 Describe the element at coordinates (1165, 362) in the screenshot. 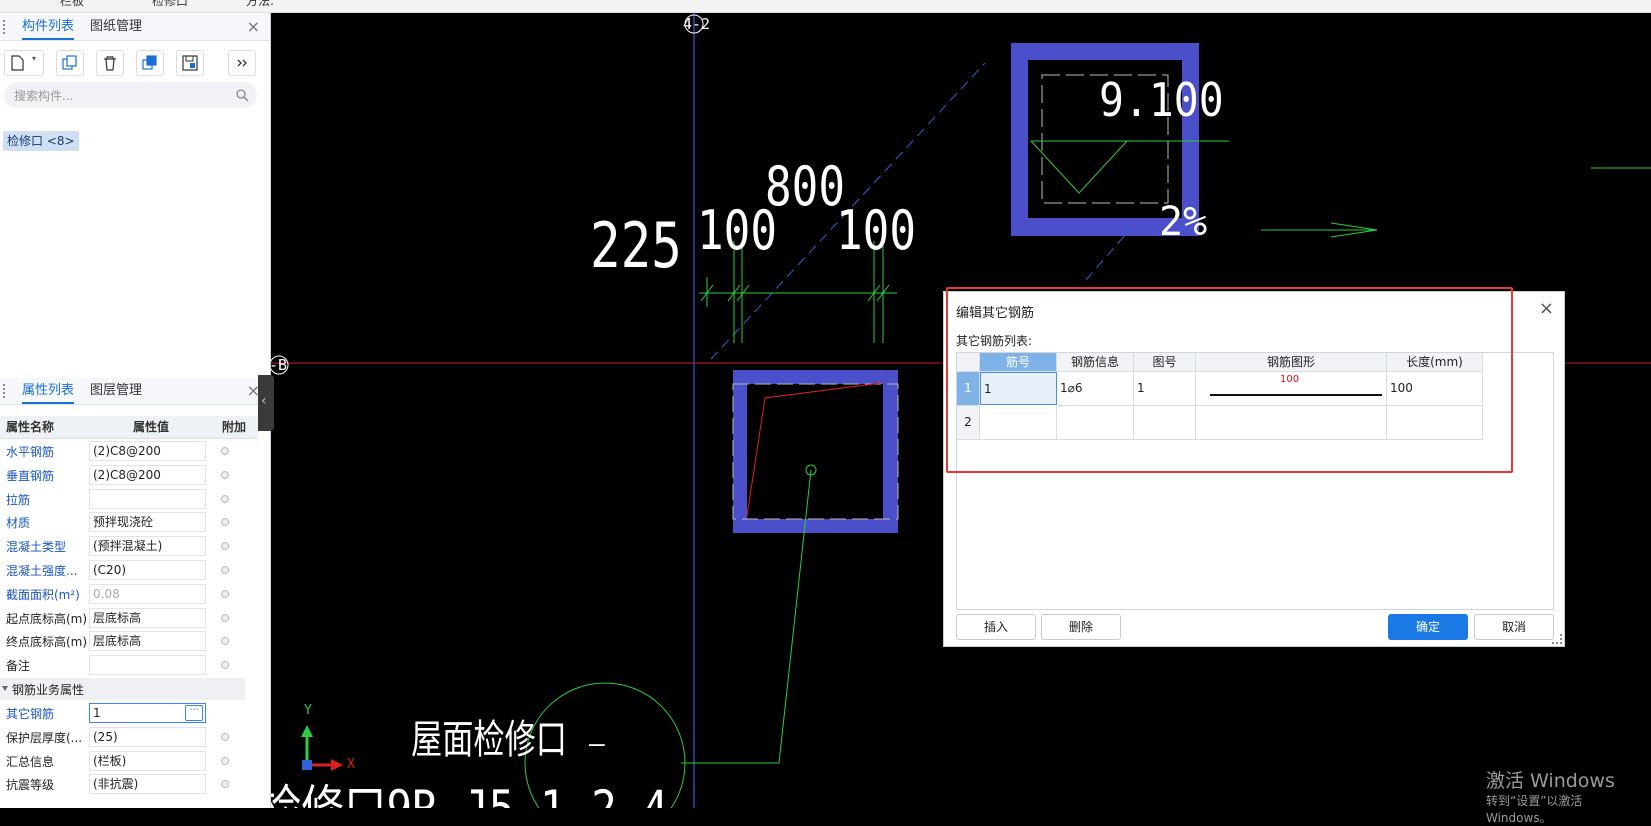

I see `col-header-tuhao: 图号` at that location.